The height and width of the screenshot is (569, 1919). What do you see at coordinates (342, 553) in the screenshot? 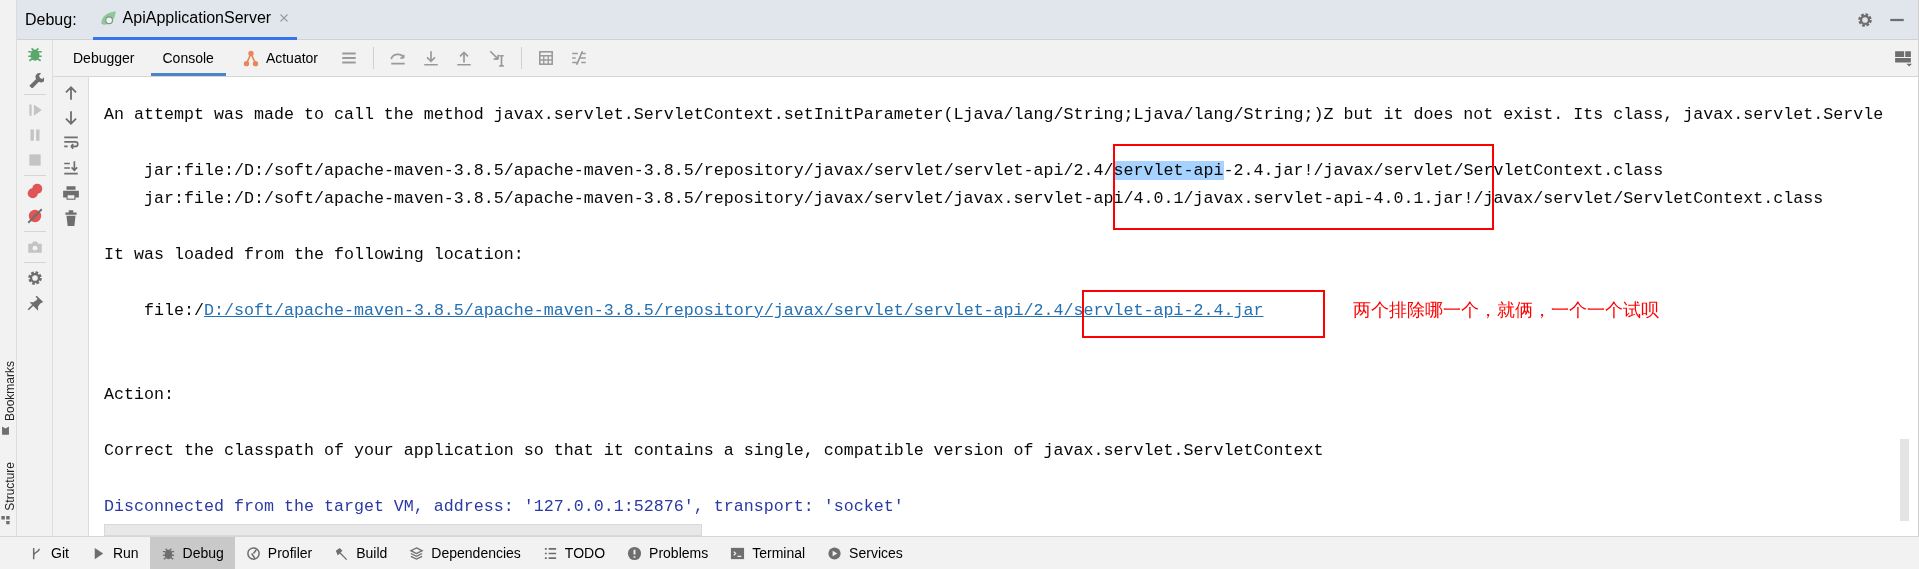
I see `hammer-icon` at bounding box center [342, 553].